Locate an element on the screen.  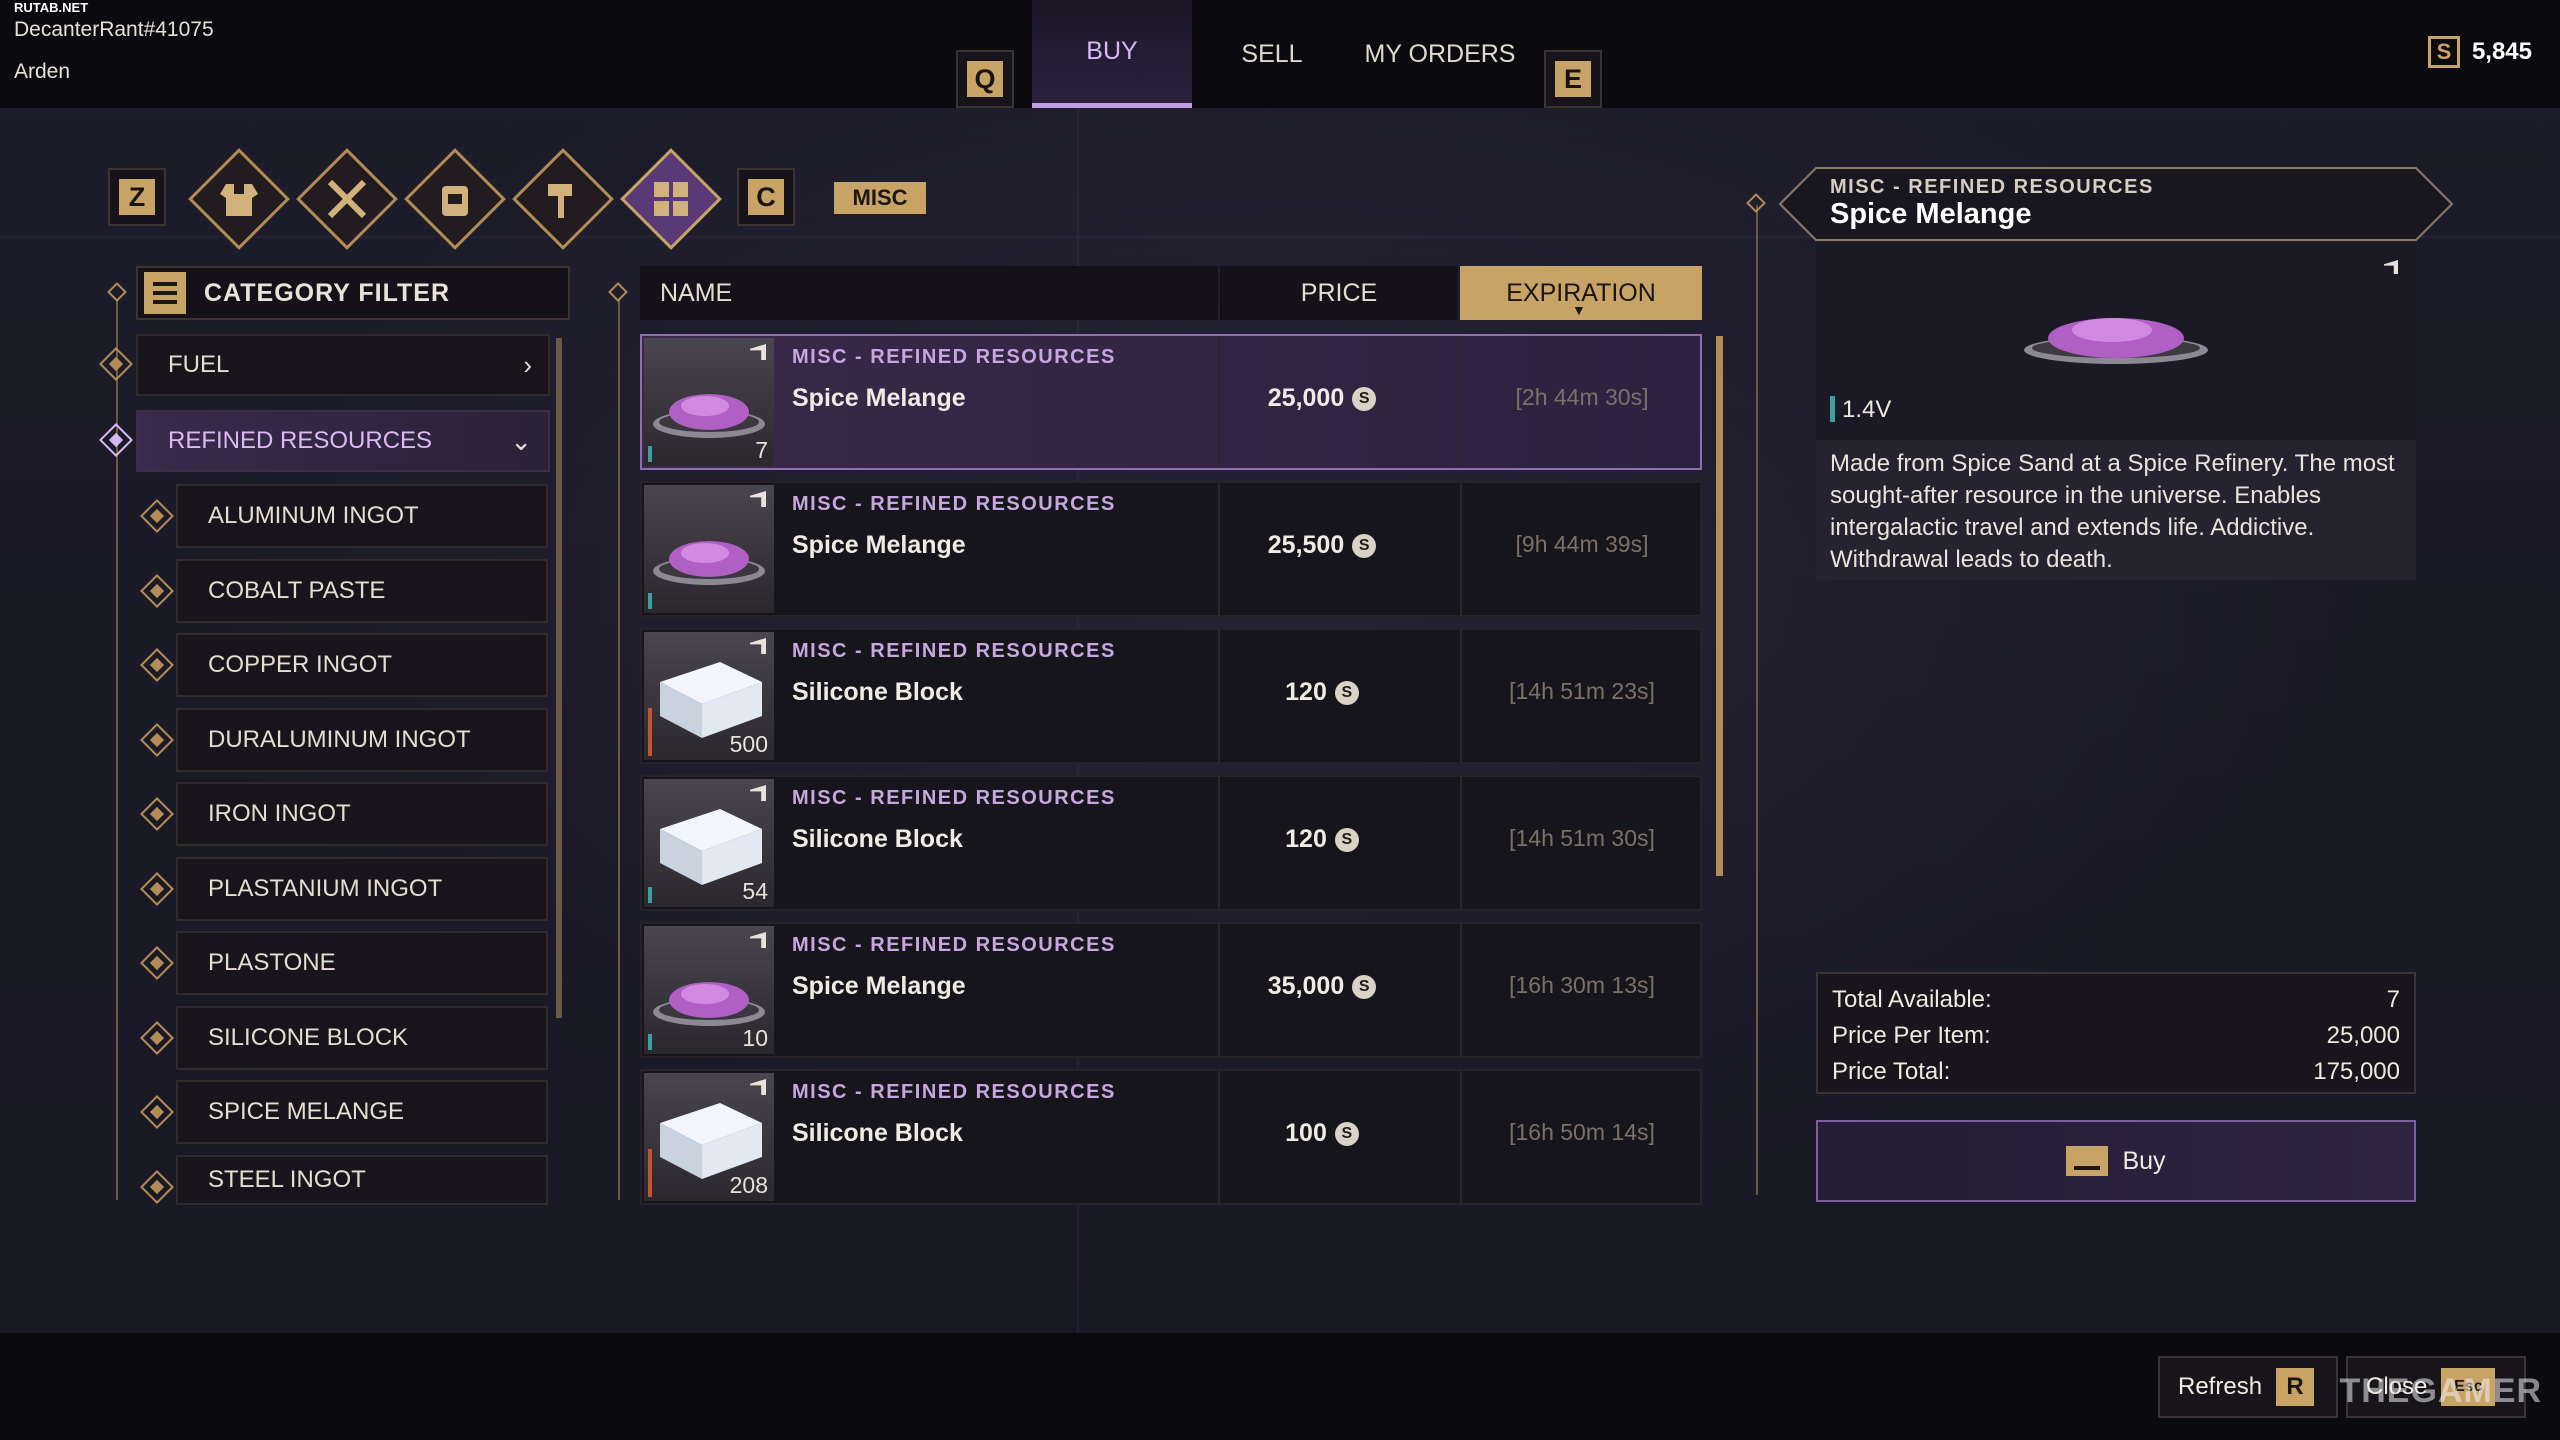
row-expiration: [14h 51m 30s] is located at coordinates (1582, 838).